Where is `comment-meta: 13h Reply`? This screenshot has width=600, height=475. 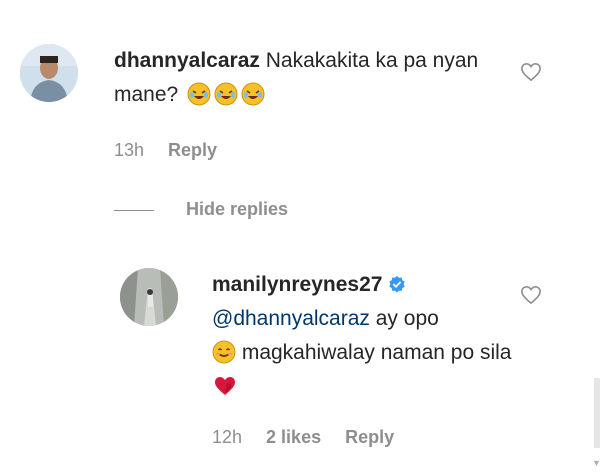 comment-meta: 13h Reply is located at coordinates (177, 150).